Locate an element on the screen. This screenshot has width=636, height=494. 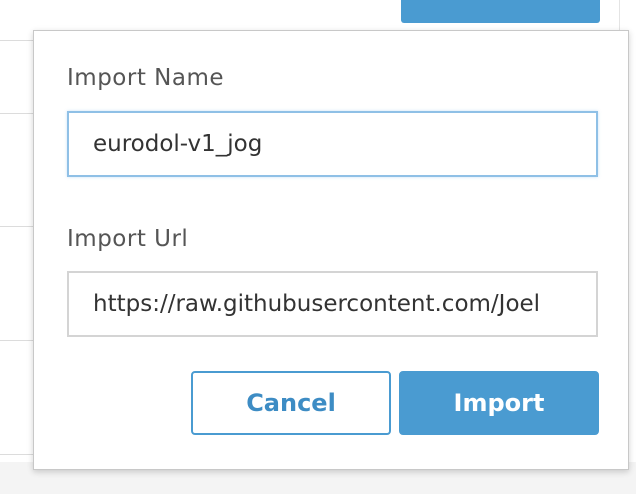
import-name-input is located at coordinates (332, 144).